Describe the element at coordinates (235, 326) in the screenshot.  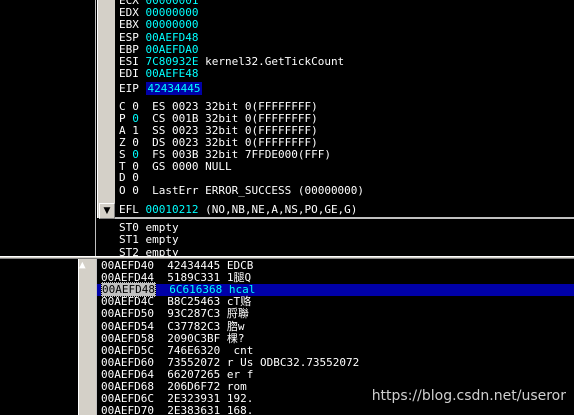
I see `dump-ascii: 脗w` at that location.